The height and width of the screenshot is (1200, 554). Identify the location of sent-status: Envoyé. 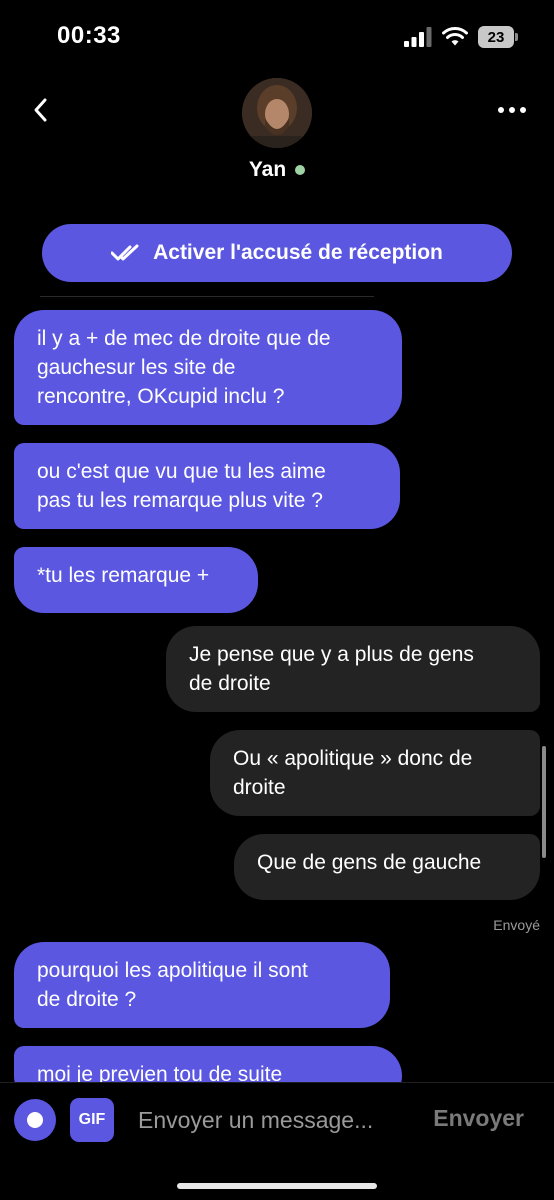
(516, 925).